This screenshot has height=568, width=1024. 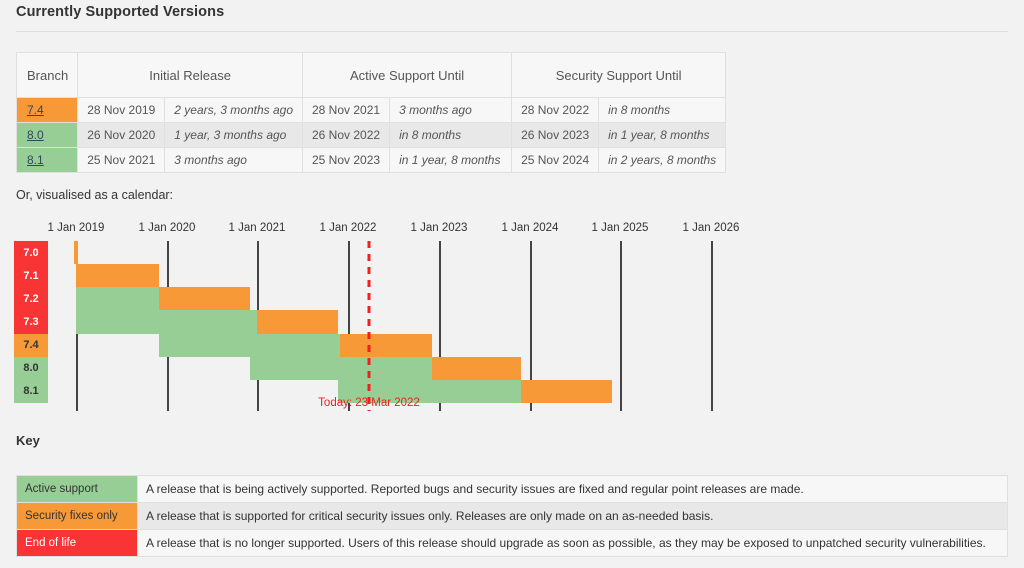 I want to click on branch-link-8.0: 8.0, so click(x=35, y=135).